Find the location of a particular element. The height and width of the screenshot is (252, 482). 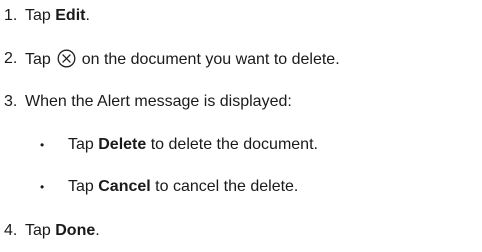

step-number: 4. is located at coordinates (11, 230).